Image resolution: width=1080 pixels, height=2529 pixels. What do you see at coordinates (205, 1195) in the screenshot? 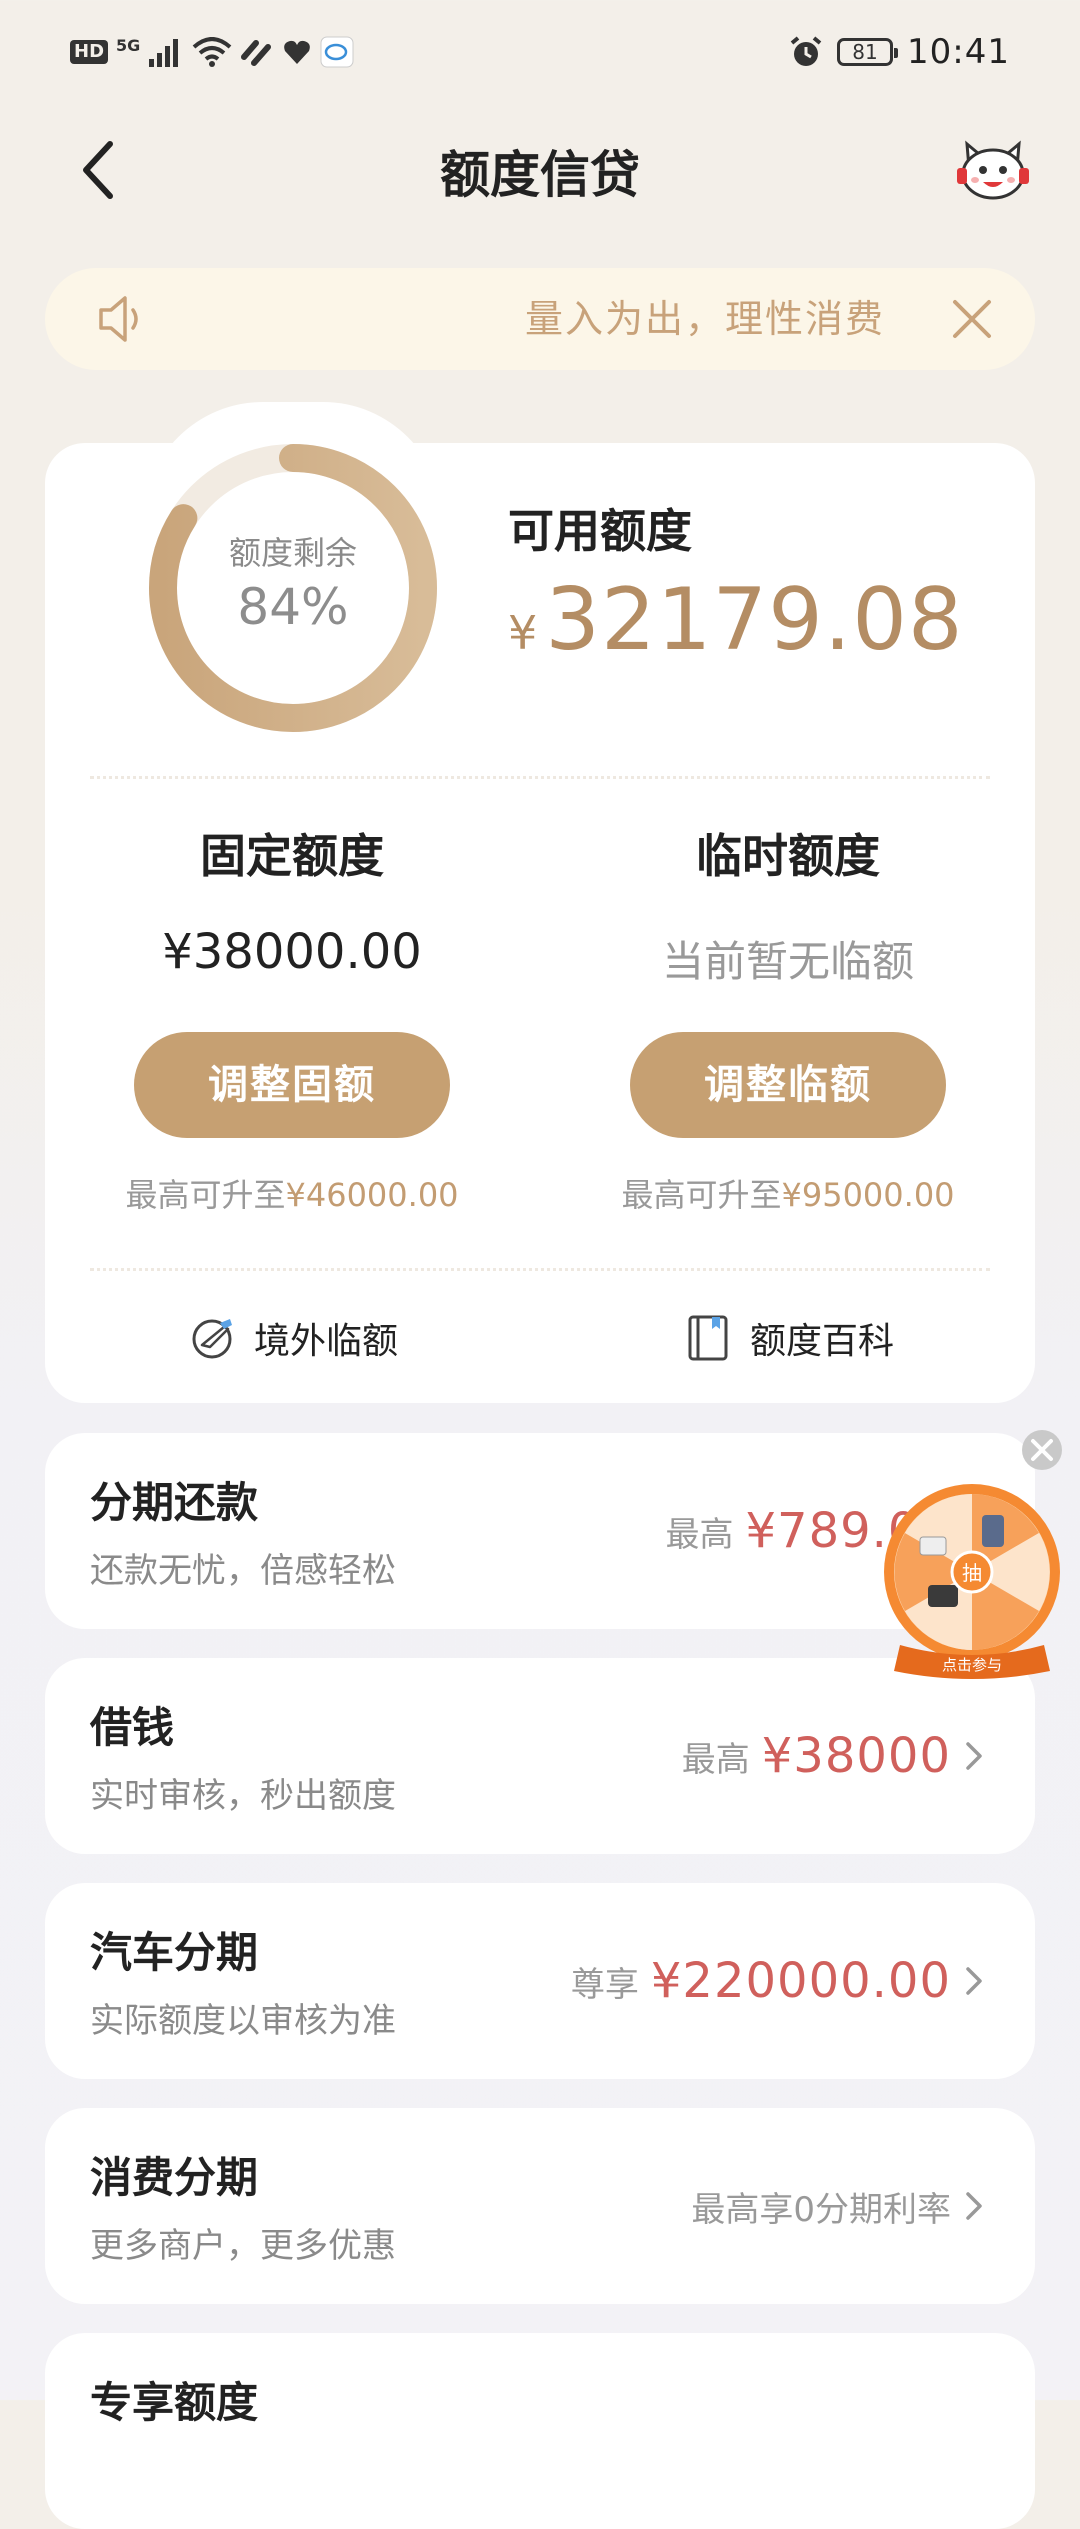
I see `fixed-hint-prefix: 最高可升至` at bounding box center [205, 1195].